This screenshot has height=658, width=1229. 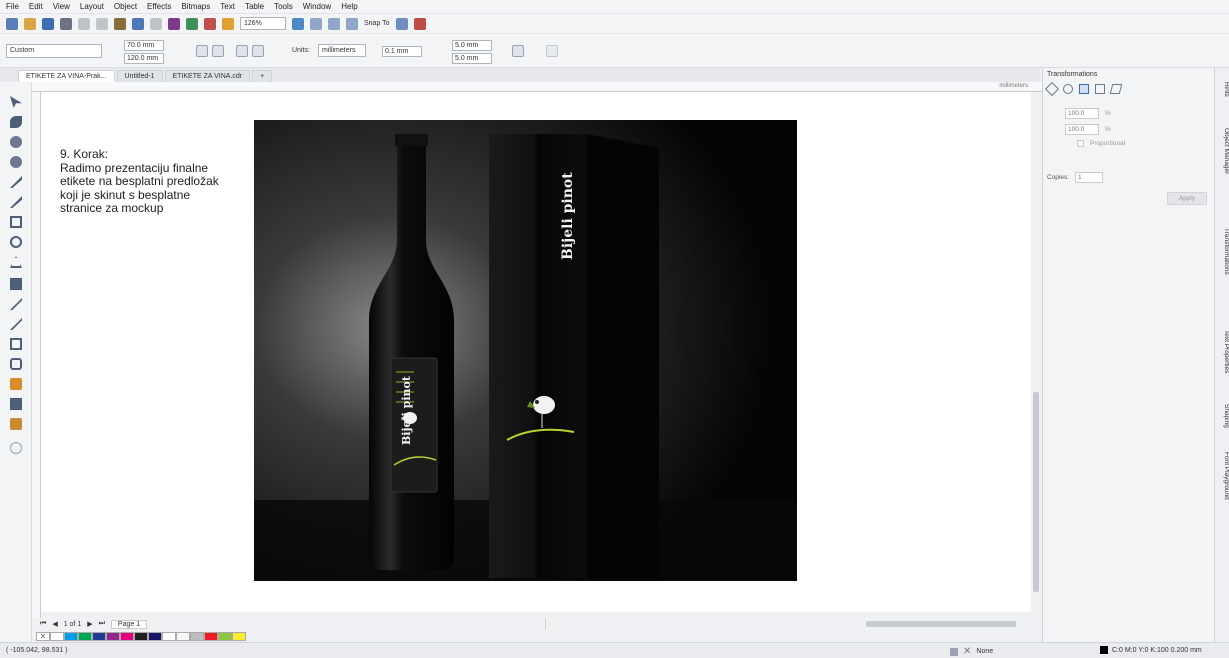 What do you see at coordinates (242, 51) in the screenshot?
I see `all-pages-icon` at bounding box center [242, 51].